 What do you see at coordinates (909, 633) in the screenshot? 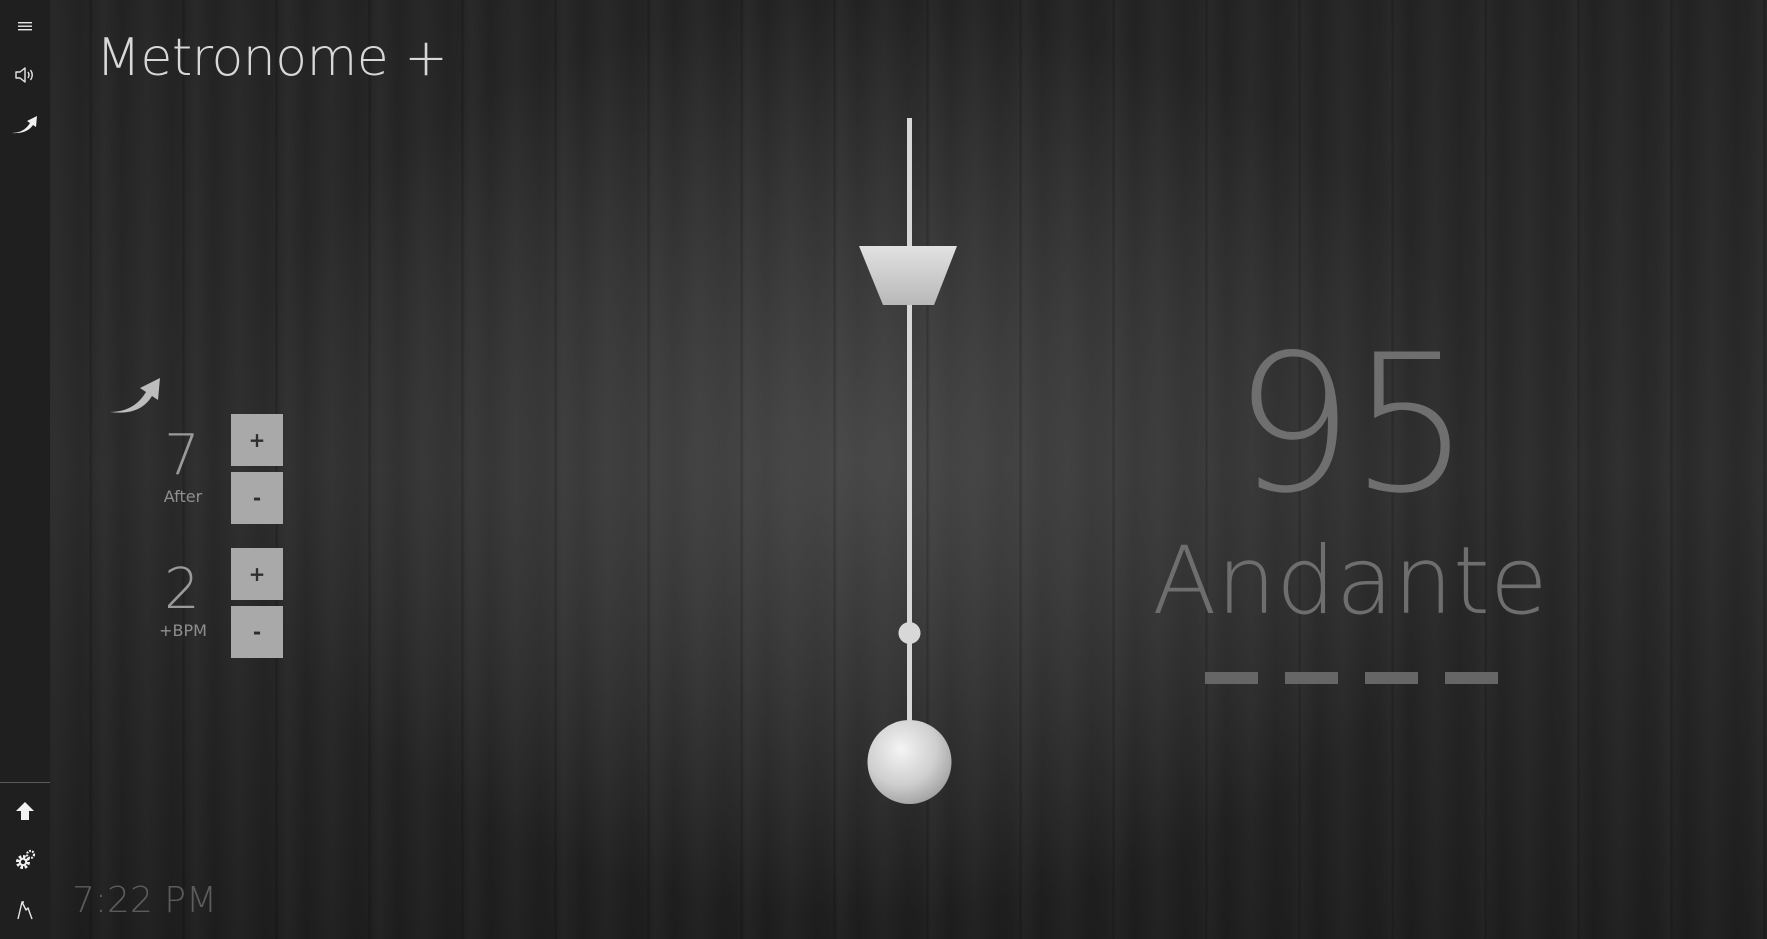
I see `pendulum-pivot` at bounding box center [909, 633].